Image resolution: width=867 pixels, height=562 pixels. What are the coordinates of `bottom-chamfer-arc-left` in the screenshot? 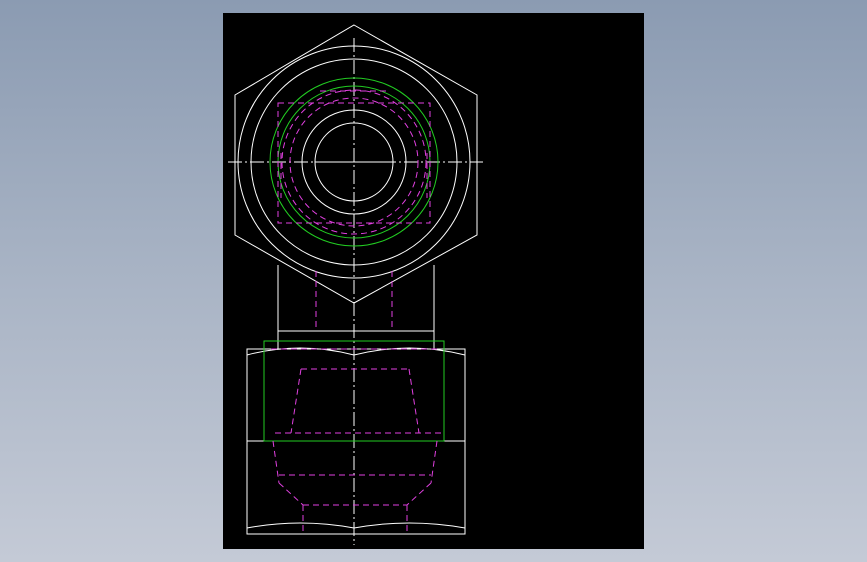 It's located at (300, 525).